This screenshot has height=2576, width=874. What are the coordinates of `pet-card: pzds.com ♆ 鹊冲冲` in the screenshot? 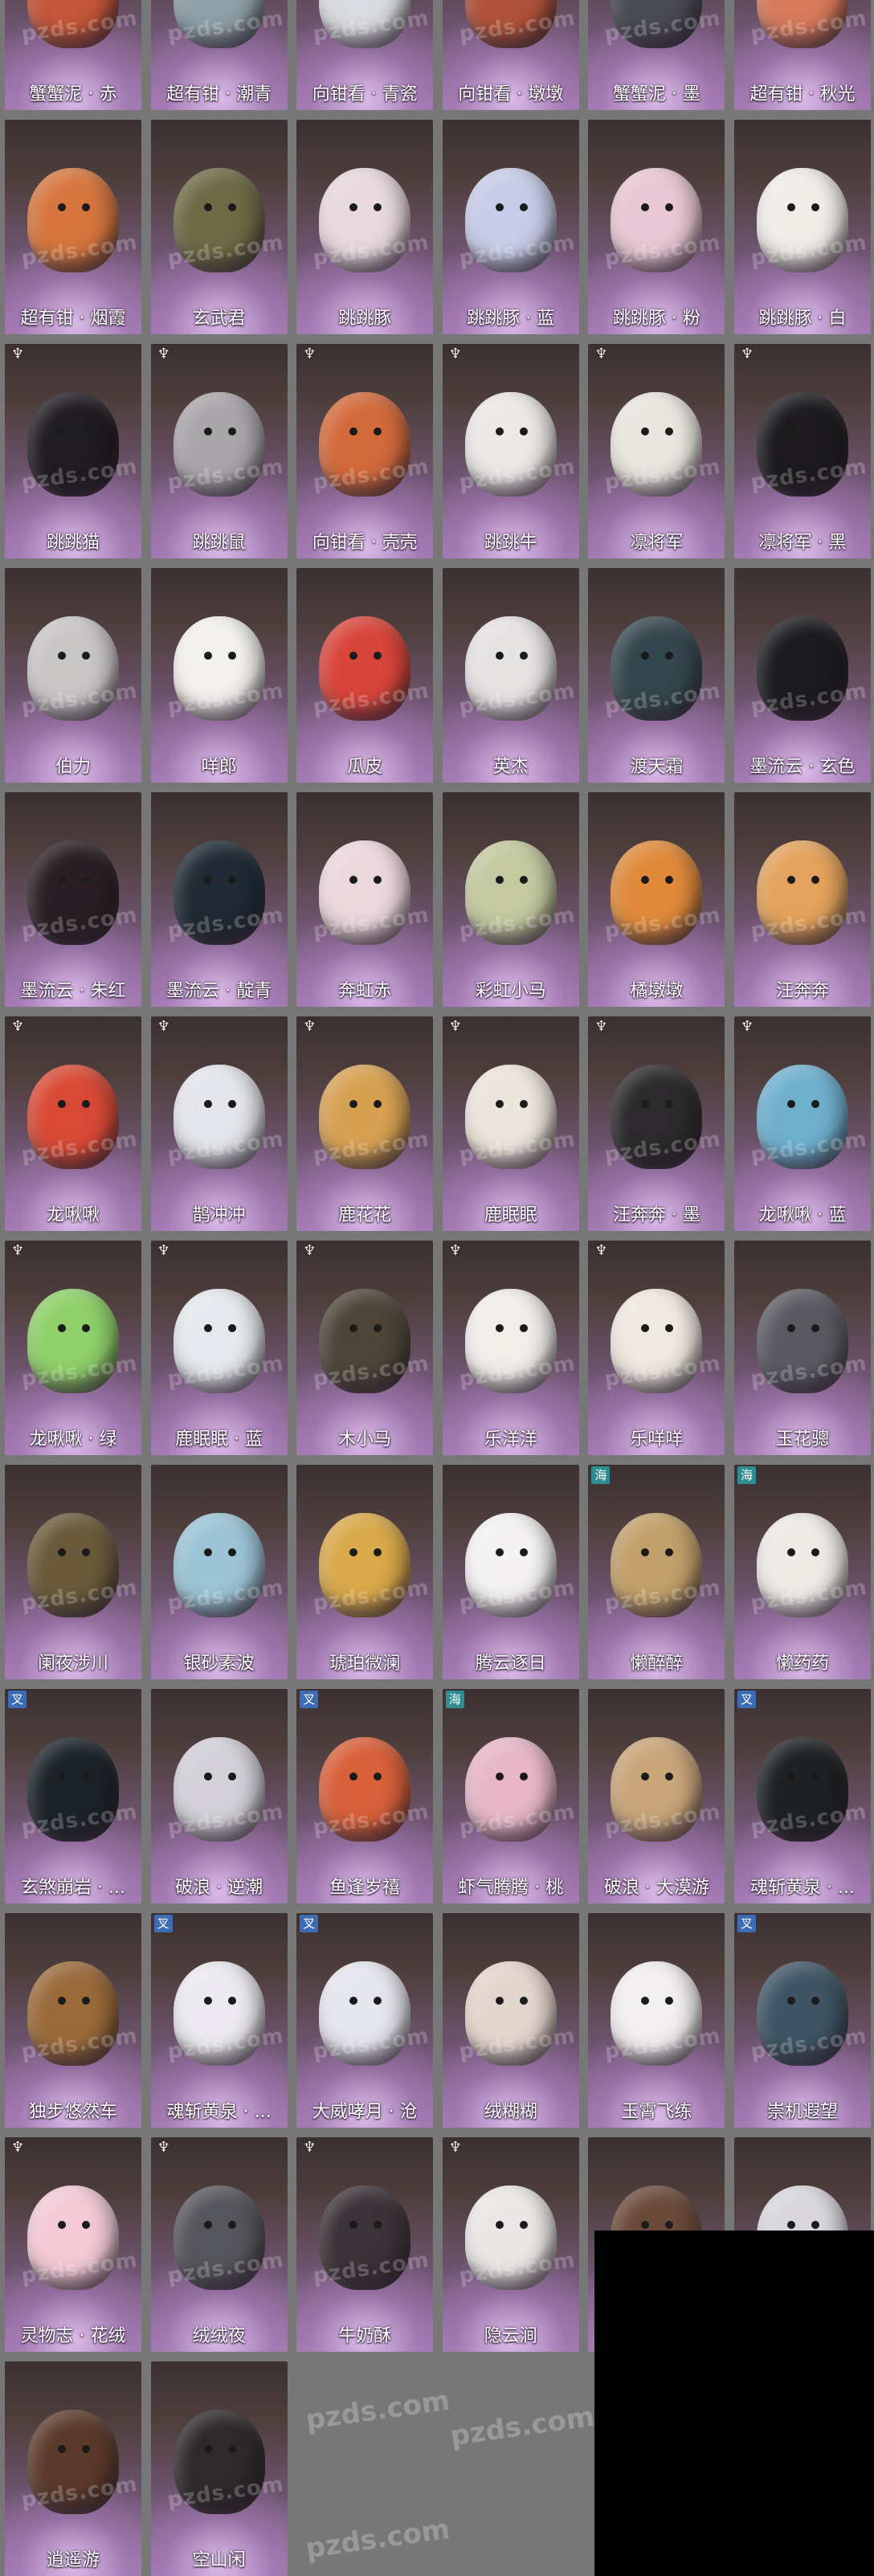 It's located at (219, 1123).